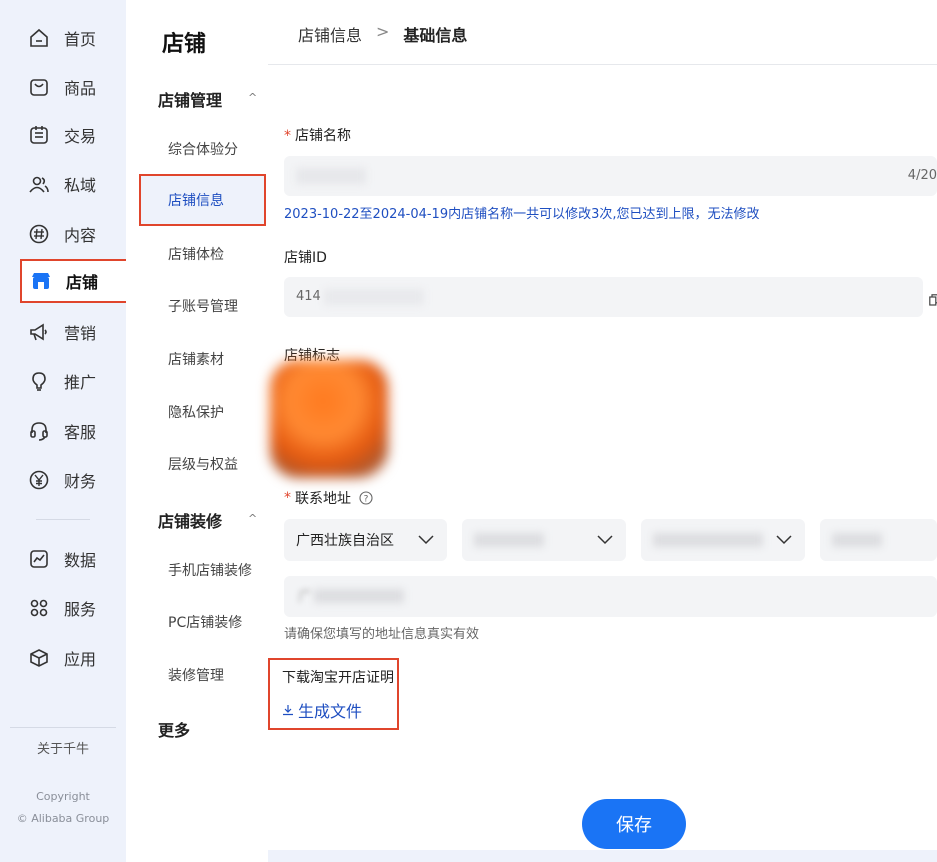 This screenshot has height=862, width=937. What do you see at coordinates (603, 297) in the screenshot?
I see `shop-id-field: 414` at bounding box center [603, 297].